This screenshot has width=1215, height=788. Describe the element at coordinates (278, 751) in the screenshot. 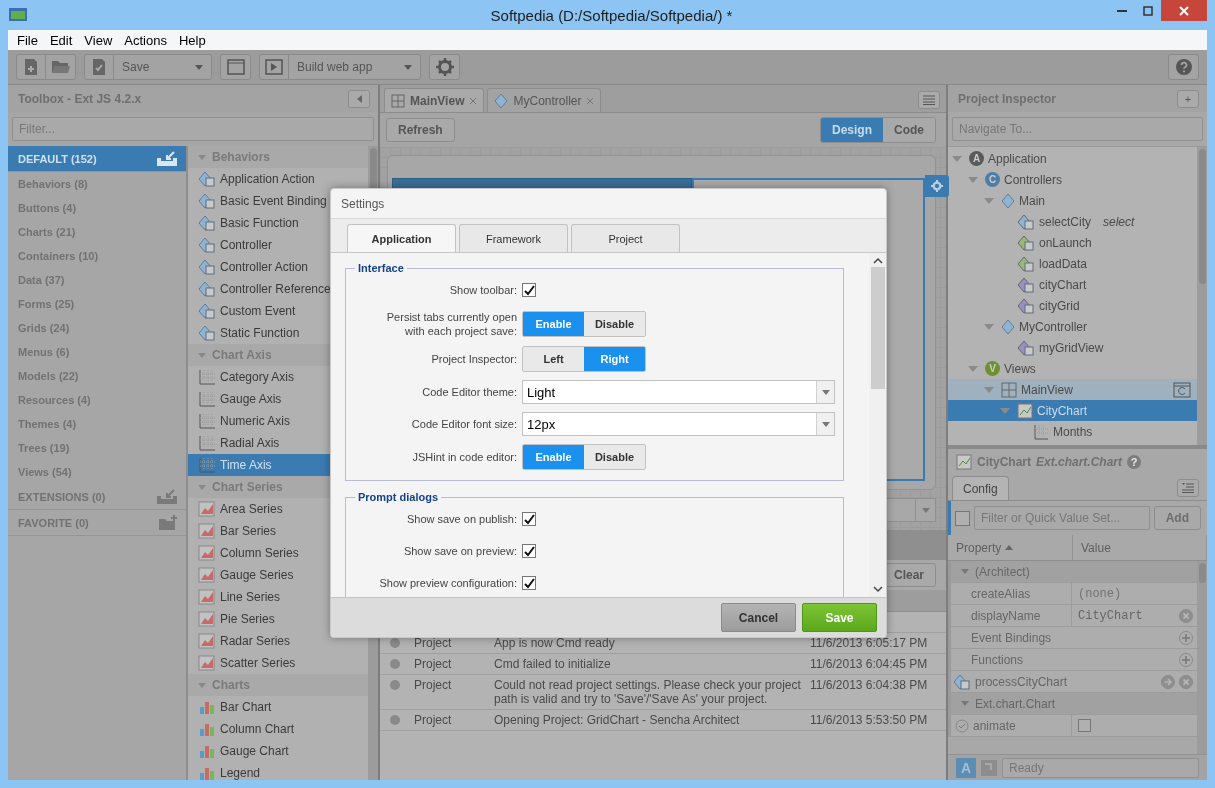

I see `toolbox-item: Gauge Chart` at that location.